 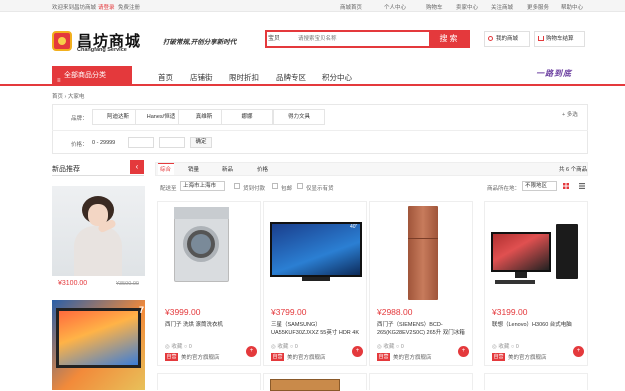 I want to click on product-name: 西门子 洗烘 滚筒洗衣机, so click(x=211, y=325).